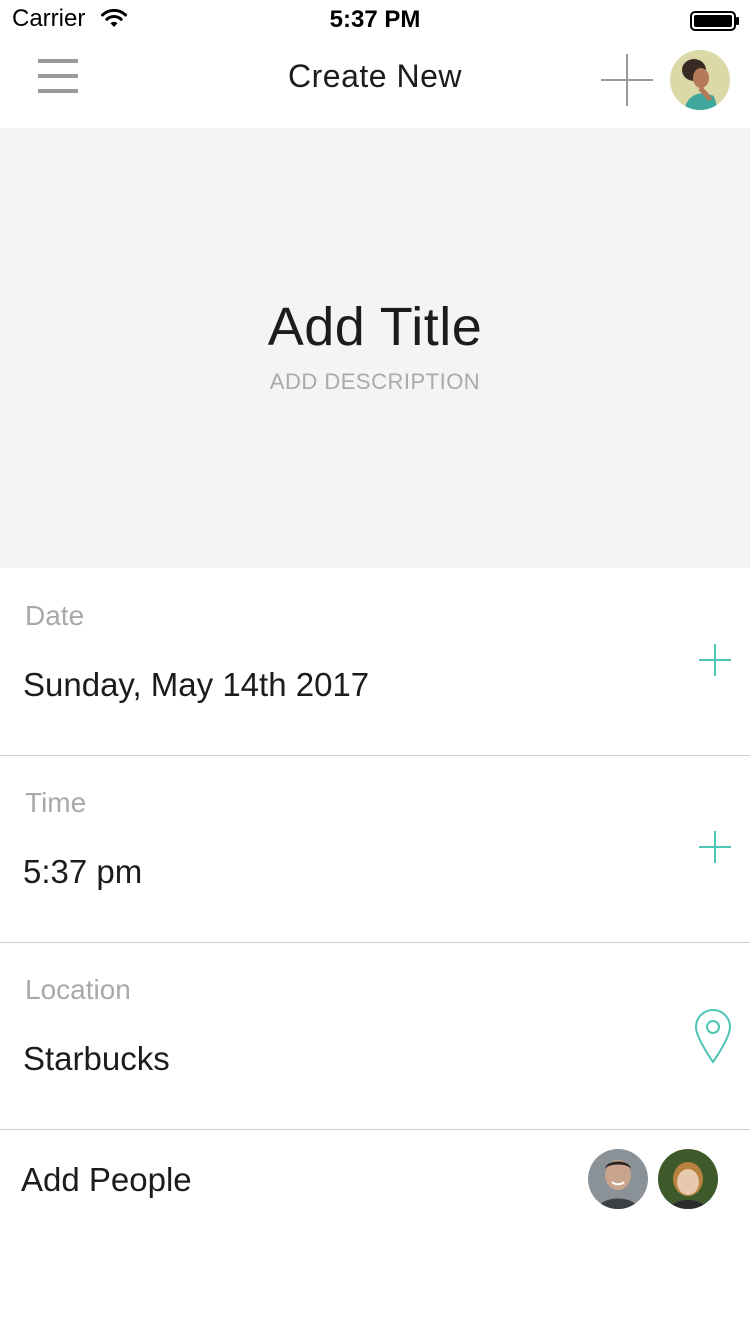  Describe the element at coordinates (375, 84) in the screenshot. I see `navigation-bar: Create New` at that location.